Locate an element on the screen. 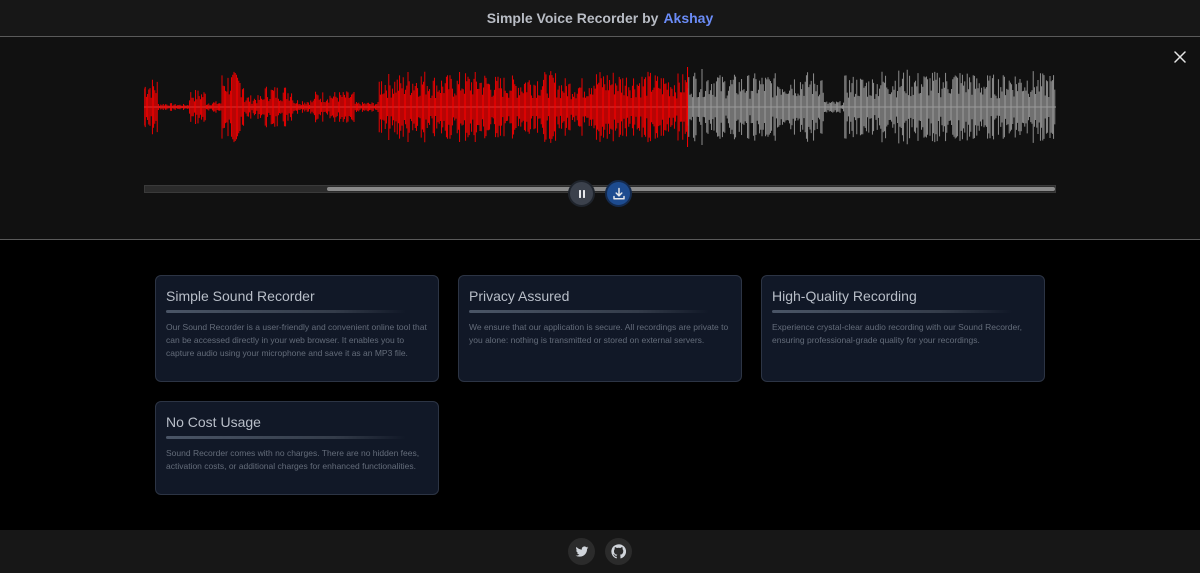 This screenshot has height=573, width=1200. app-footer is located at coordinates (600, 551).